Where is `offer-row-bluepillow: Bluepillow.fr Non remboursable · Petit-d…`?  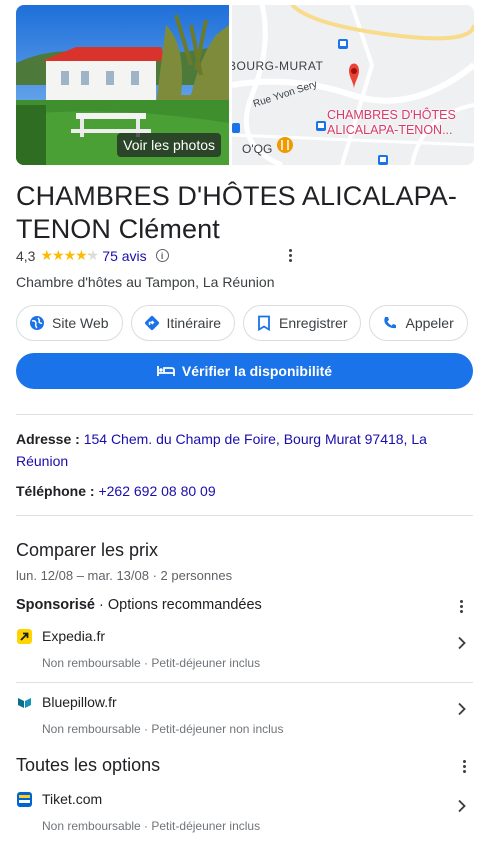 offer-row-bluepillow: Bluepillow.fr Non remboursable · Petit-d… is located at coordinates (244, 718).